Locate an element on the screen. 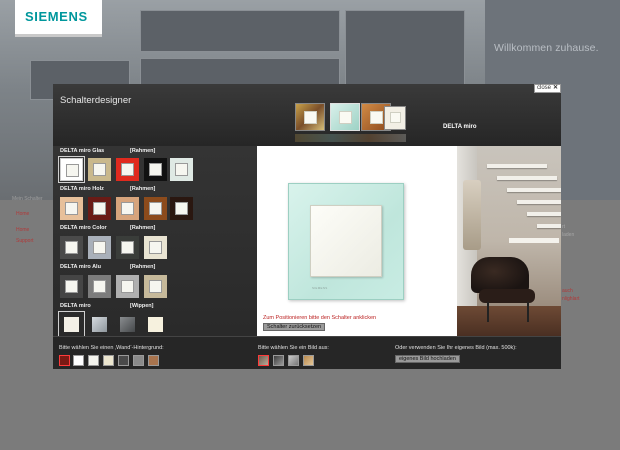 Image resolution: width=620 pixels, height=450 pixels. close-label: close is located at coordinates (544, 88).